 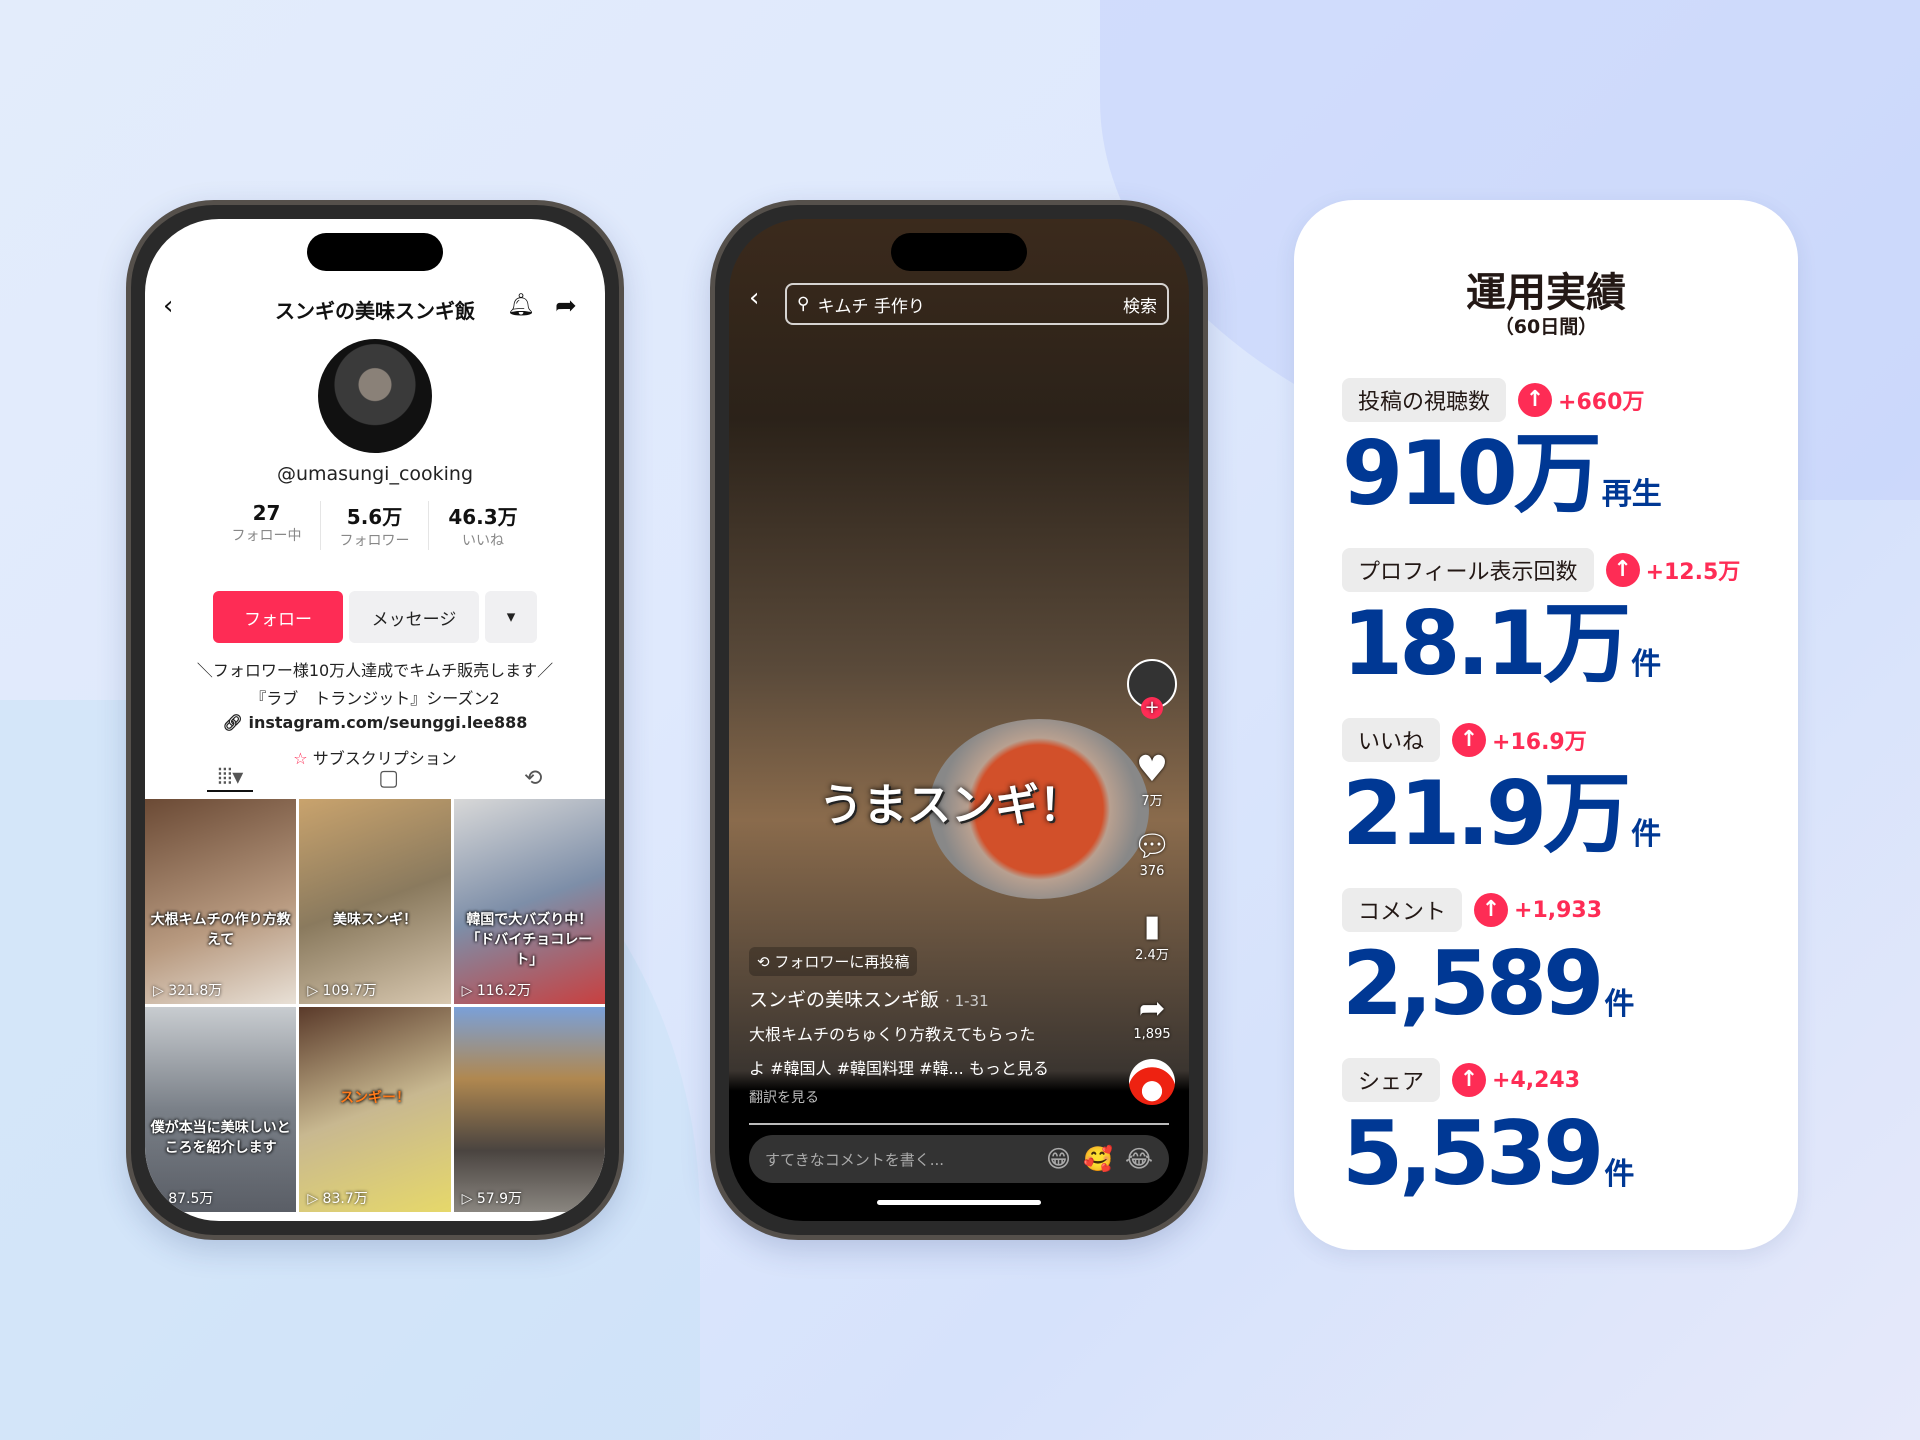 What do you see at coordinates (1152, 1008) in the screenshot?
I see `share-arrow-icon: ➦` at bounding box center [1152, 1008].